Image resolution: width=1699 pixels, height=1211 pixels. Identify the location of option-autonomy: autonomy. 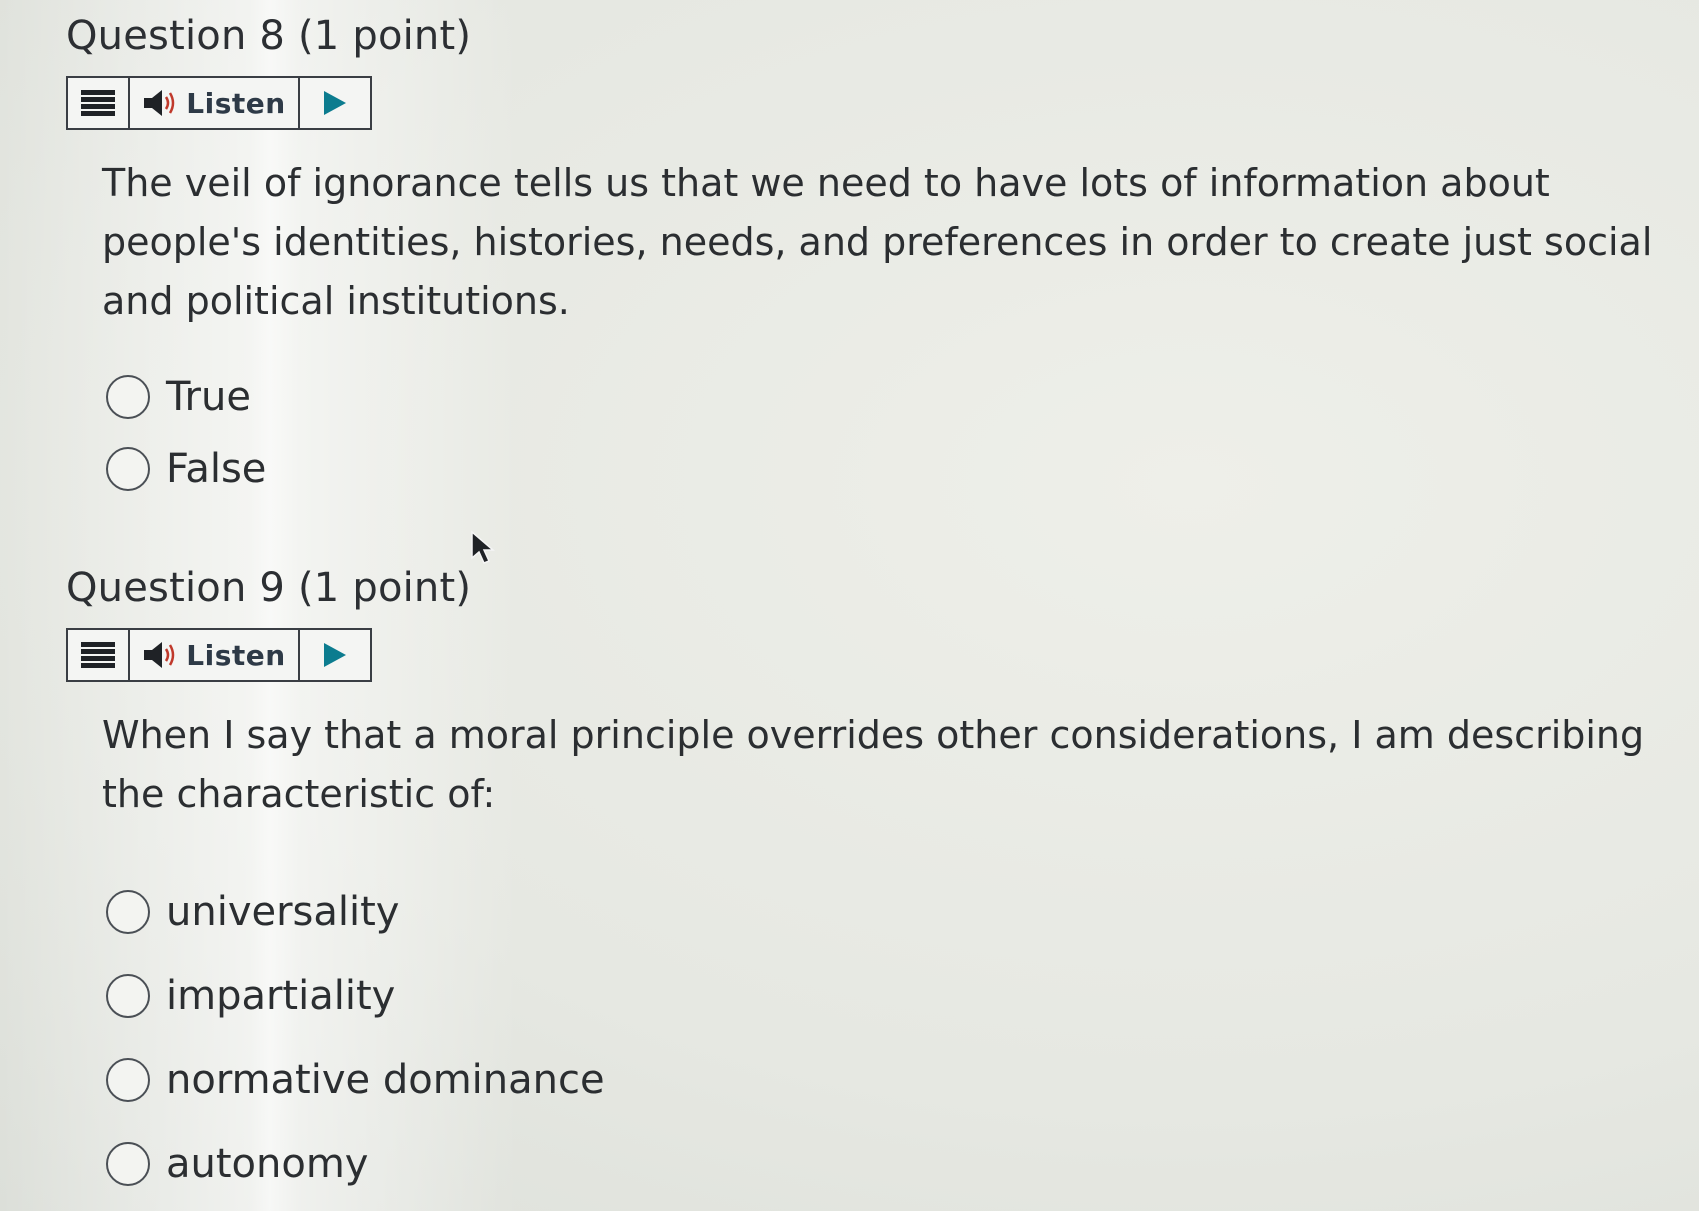
(884, 1164).